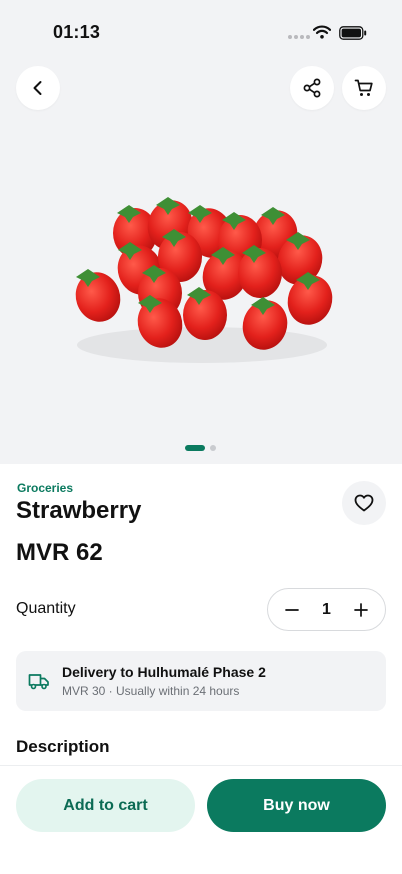 The width and height of the screenshot is (402, 874). What do you see at coordinates (63, 746) in the screenshot?
I see `description-heading: Description` at bounding box center [63, 746].